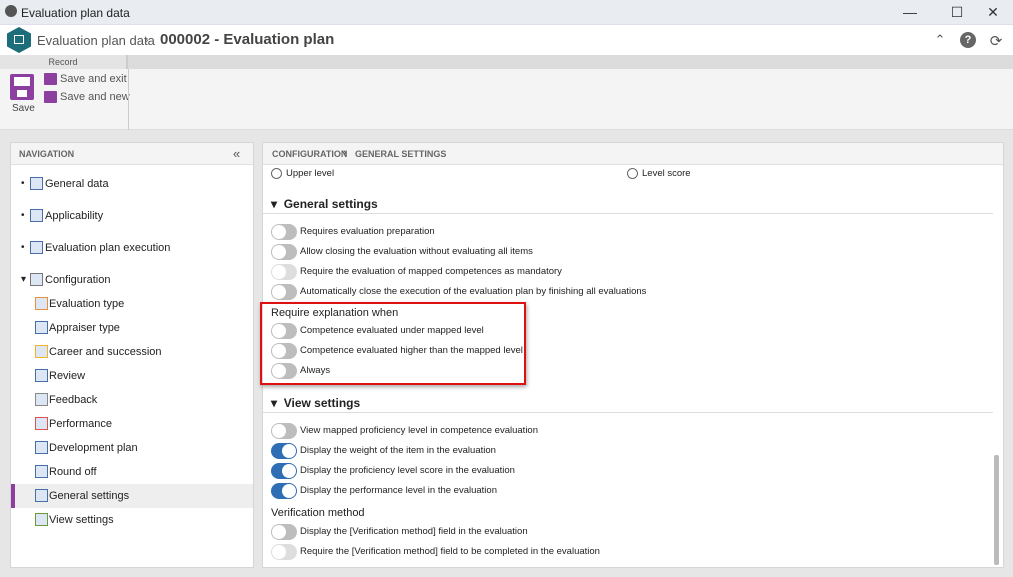 The width and height of the screenshot is (1013, 577). What do you see at coordinates (105, 352) in the screenshot?
I see `sidebar-item-label: Career and succession` at bounding box center [105, 352].